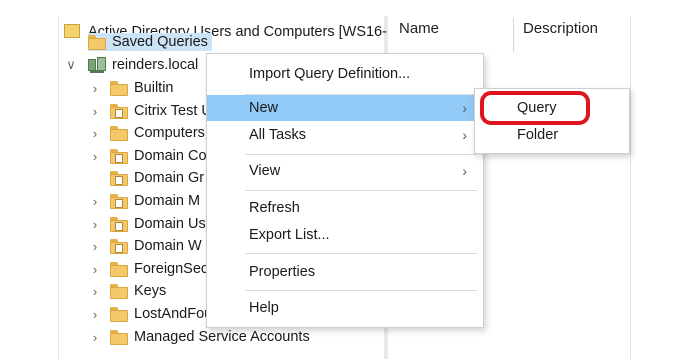  I want to click on tree-item-label: Keys, so click(150, 291).